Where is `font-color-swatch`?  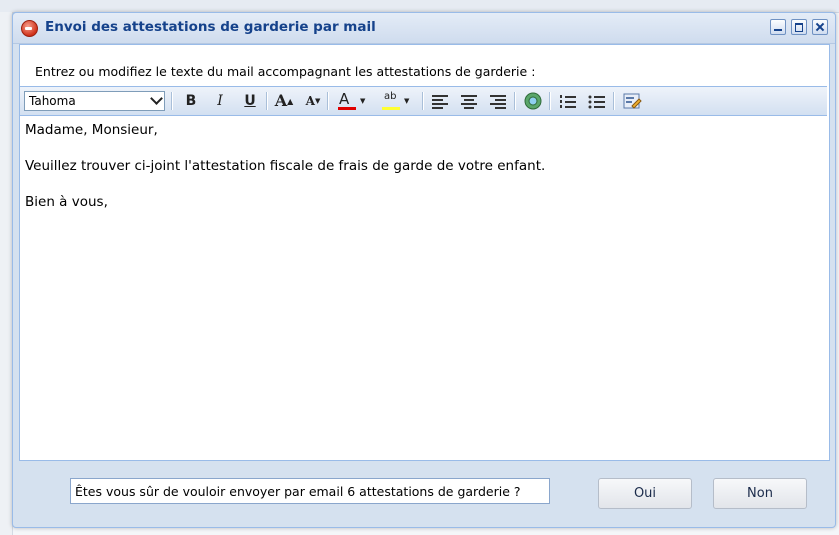 font-color-swatch is located at coordinates (347, 108).